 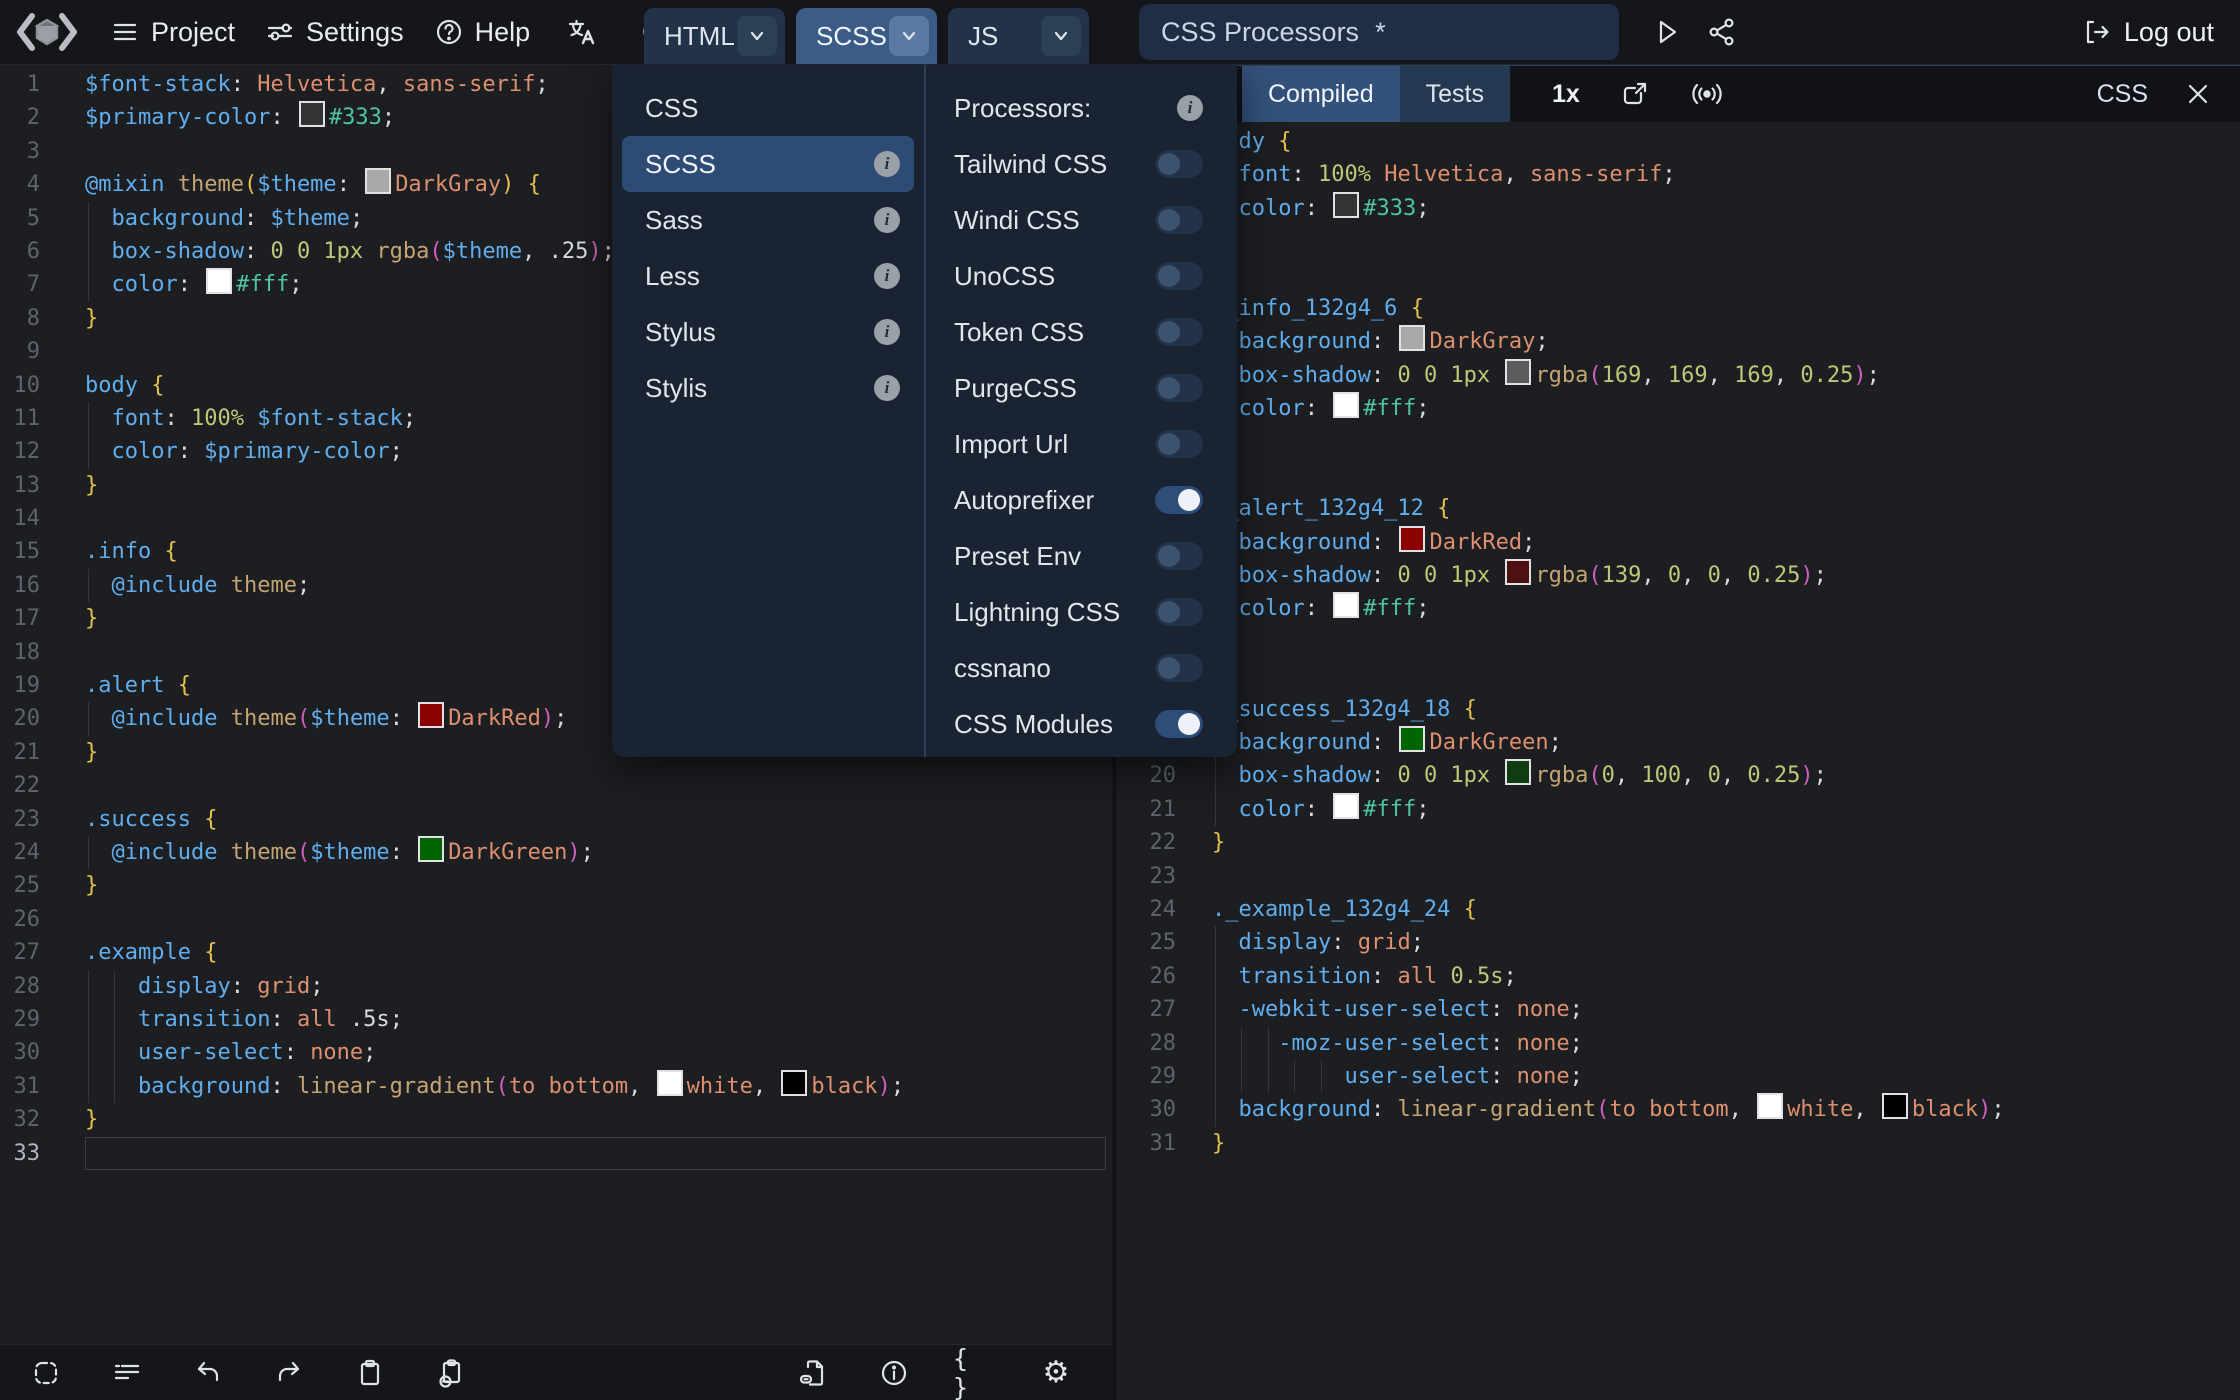 I want to click on code-line: 26 transition: all 0.5s;, so click(x=1678, y=976).